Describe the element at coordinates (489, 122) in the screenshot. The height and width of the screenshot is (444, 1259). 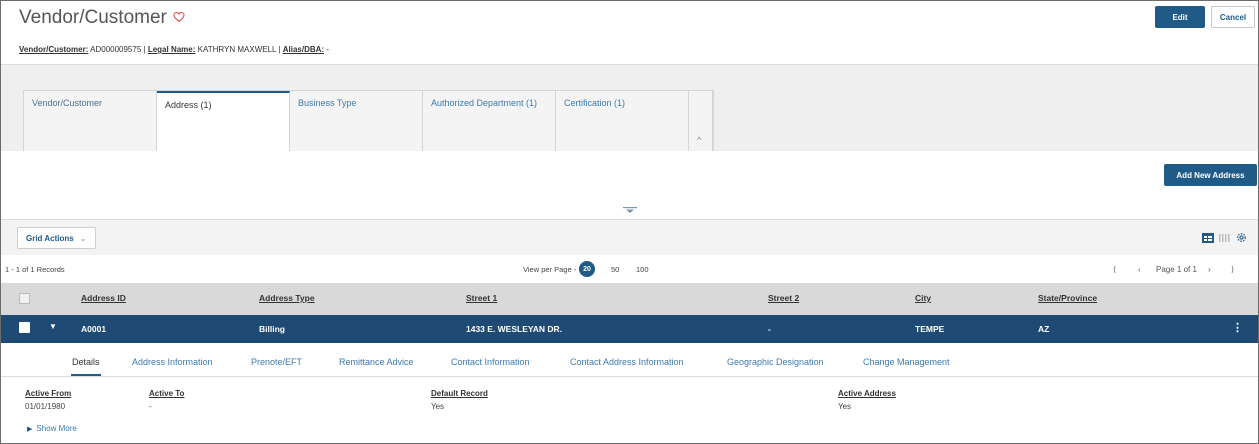
I see `tab-authorized-department: Authorized Department (1)` at that location.